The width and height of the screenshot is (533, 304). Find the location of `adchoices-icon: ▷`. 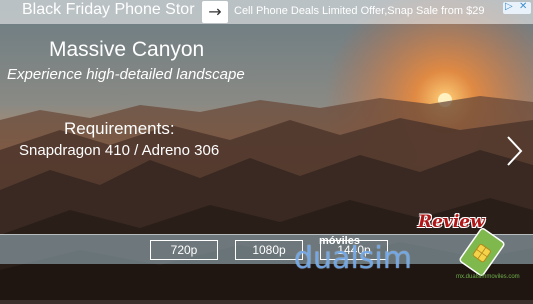

adchoices-icon: ▷ is located at coordinates (509, 6).